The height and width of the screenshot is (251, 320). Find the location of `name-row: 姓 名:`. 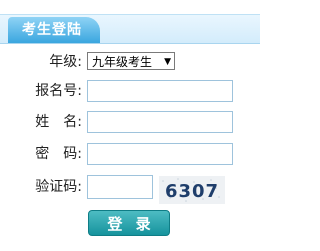

name-row: 姓 名: is located at coordinates (130, 122).